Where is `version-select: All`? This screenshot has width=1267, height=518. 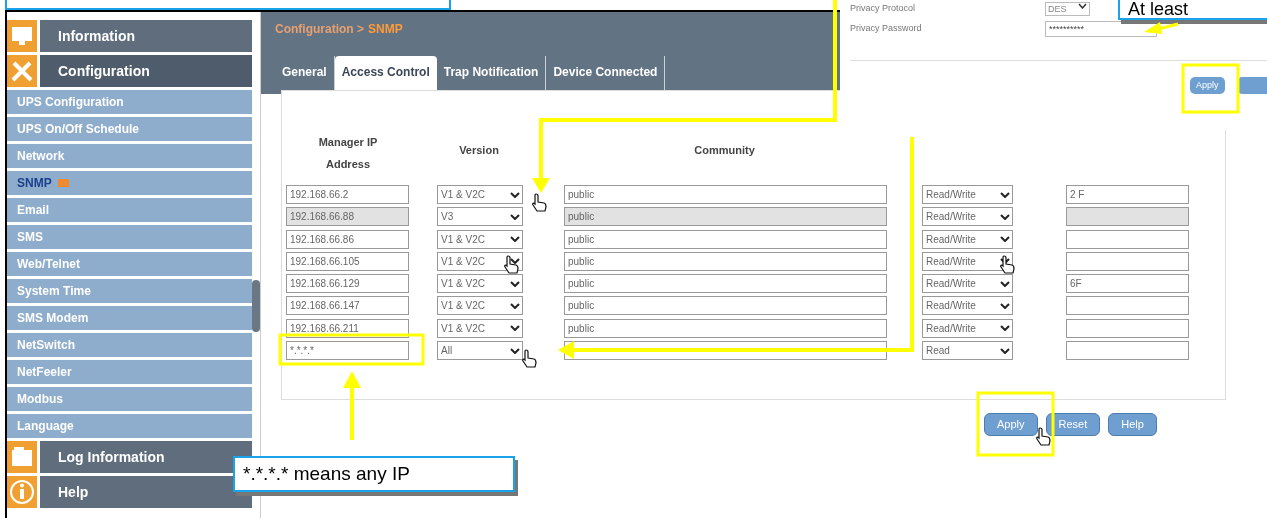
version-select: All is located at coordinates (480, 351).